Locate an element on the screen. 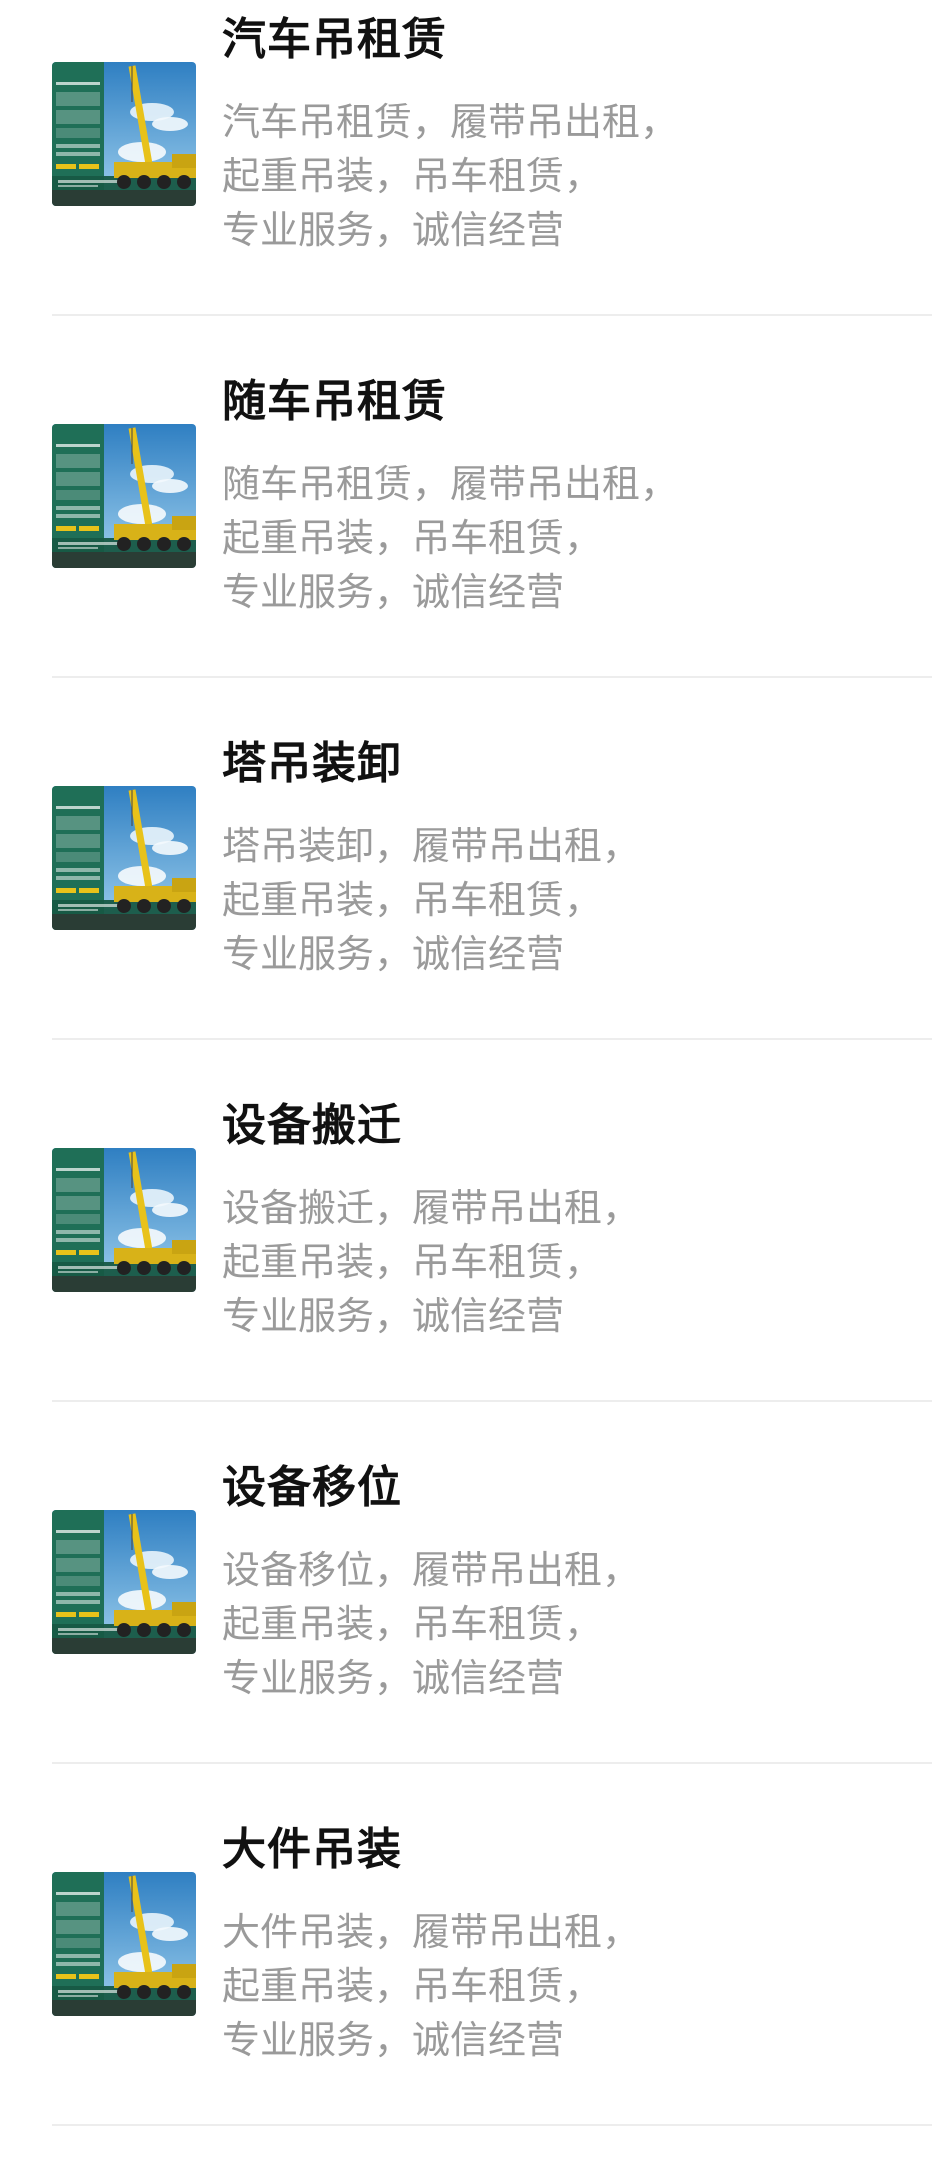 The height and width of the screenshot is (2181, 932). item-description-line: 大件吊装，履带吊出租， is located at coordinates (431, 1932).